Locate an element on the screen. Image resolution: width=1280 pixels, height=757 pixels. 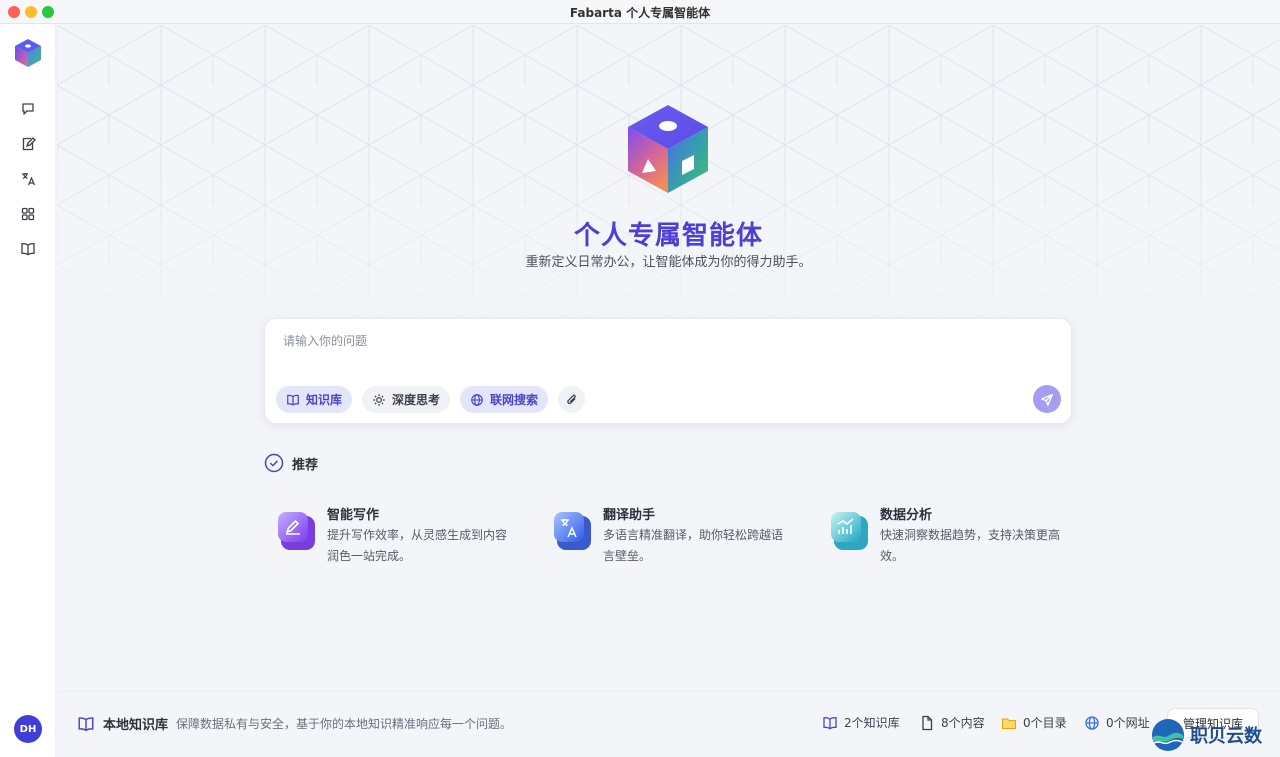
sidebar-item-write is located at coordinates (28, 144).